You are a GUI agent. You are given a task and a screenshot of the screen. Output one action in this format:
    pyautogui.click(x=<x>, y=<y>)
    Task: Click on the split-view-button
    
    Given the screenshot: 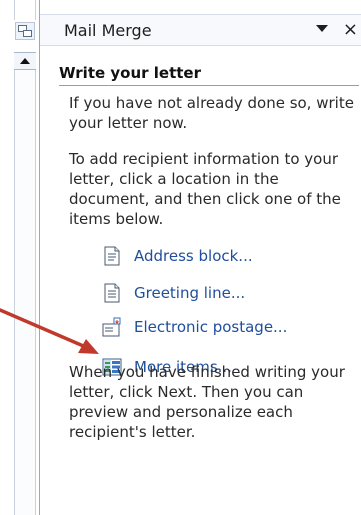 What is the action you would take?
    pyautogui.click(x=25, y=31)
    